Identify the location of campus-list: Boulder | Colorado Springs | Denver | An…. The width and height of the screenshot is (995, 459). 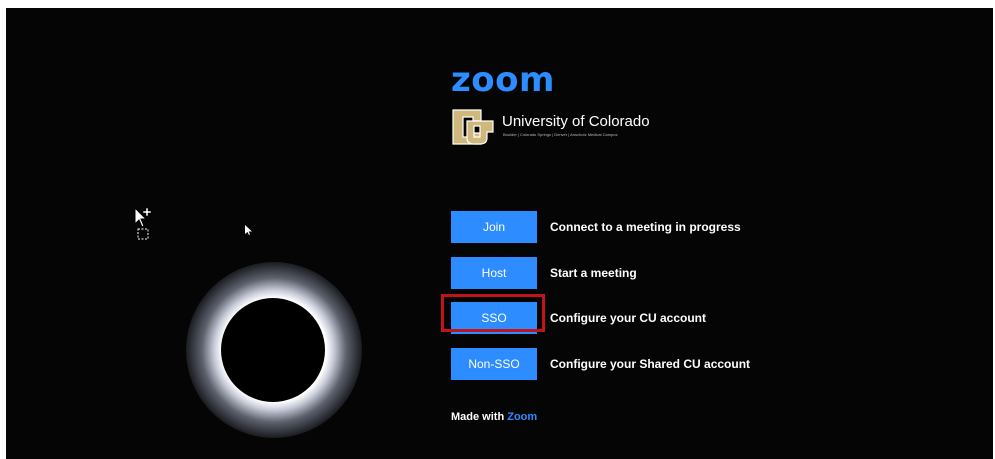
(560, 134).